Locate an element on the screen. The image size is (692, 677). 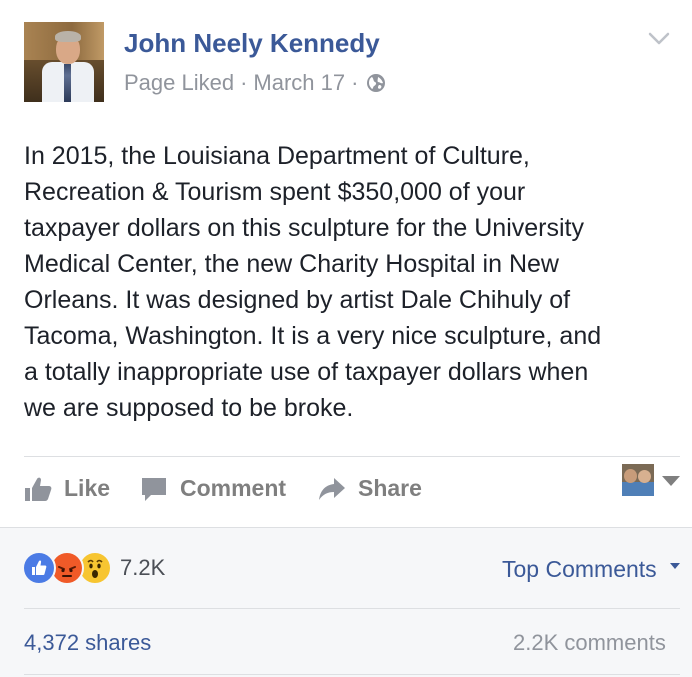
comment-label: Comment is located at coordinates (233, 488).